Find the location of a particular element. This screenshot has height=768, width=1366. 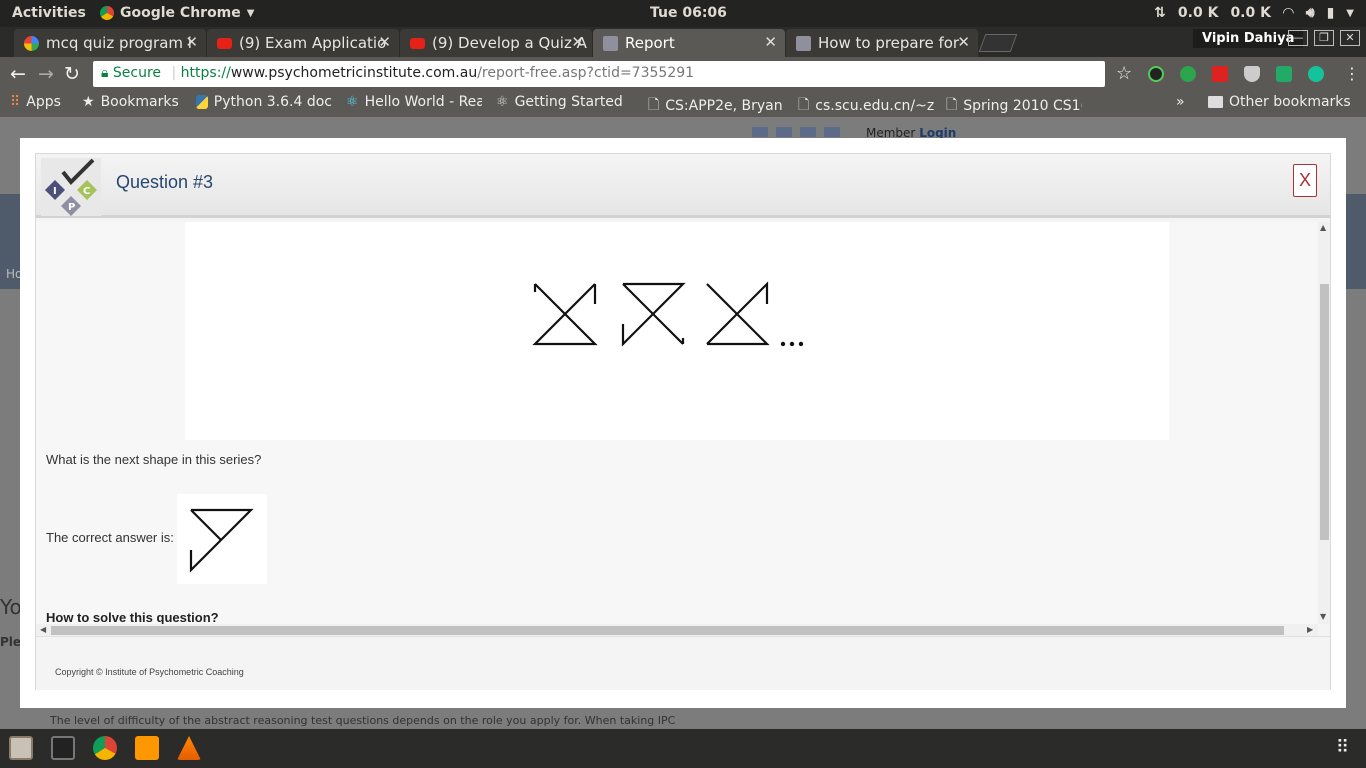

bookmark-bookmarks: ★ Bookmarks is located at coordinates (130, 102).